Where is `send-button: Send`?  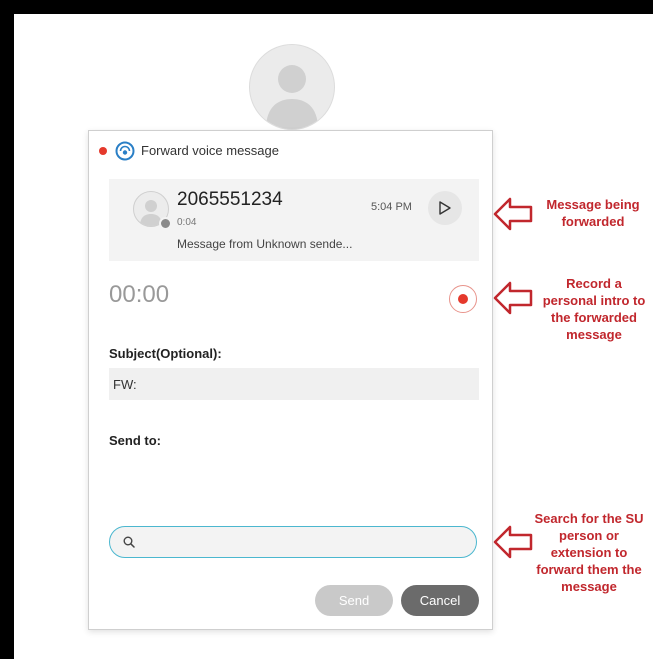
send-button: Send is located at coordinates (354, 600).